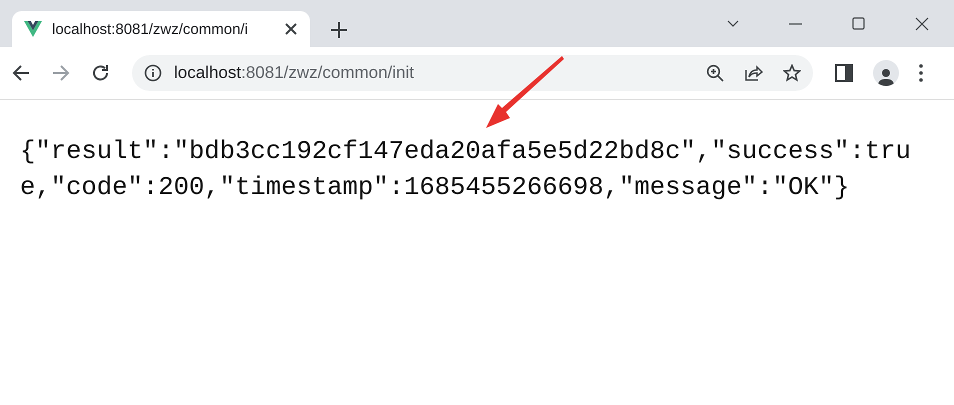 Image resolution: width=954 pixels, height=405 pixels. I want to click on zoom-in-icon, so click(715, 73).